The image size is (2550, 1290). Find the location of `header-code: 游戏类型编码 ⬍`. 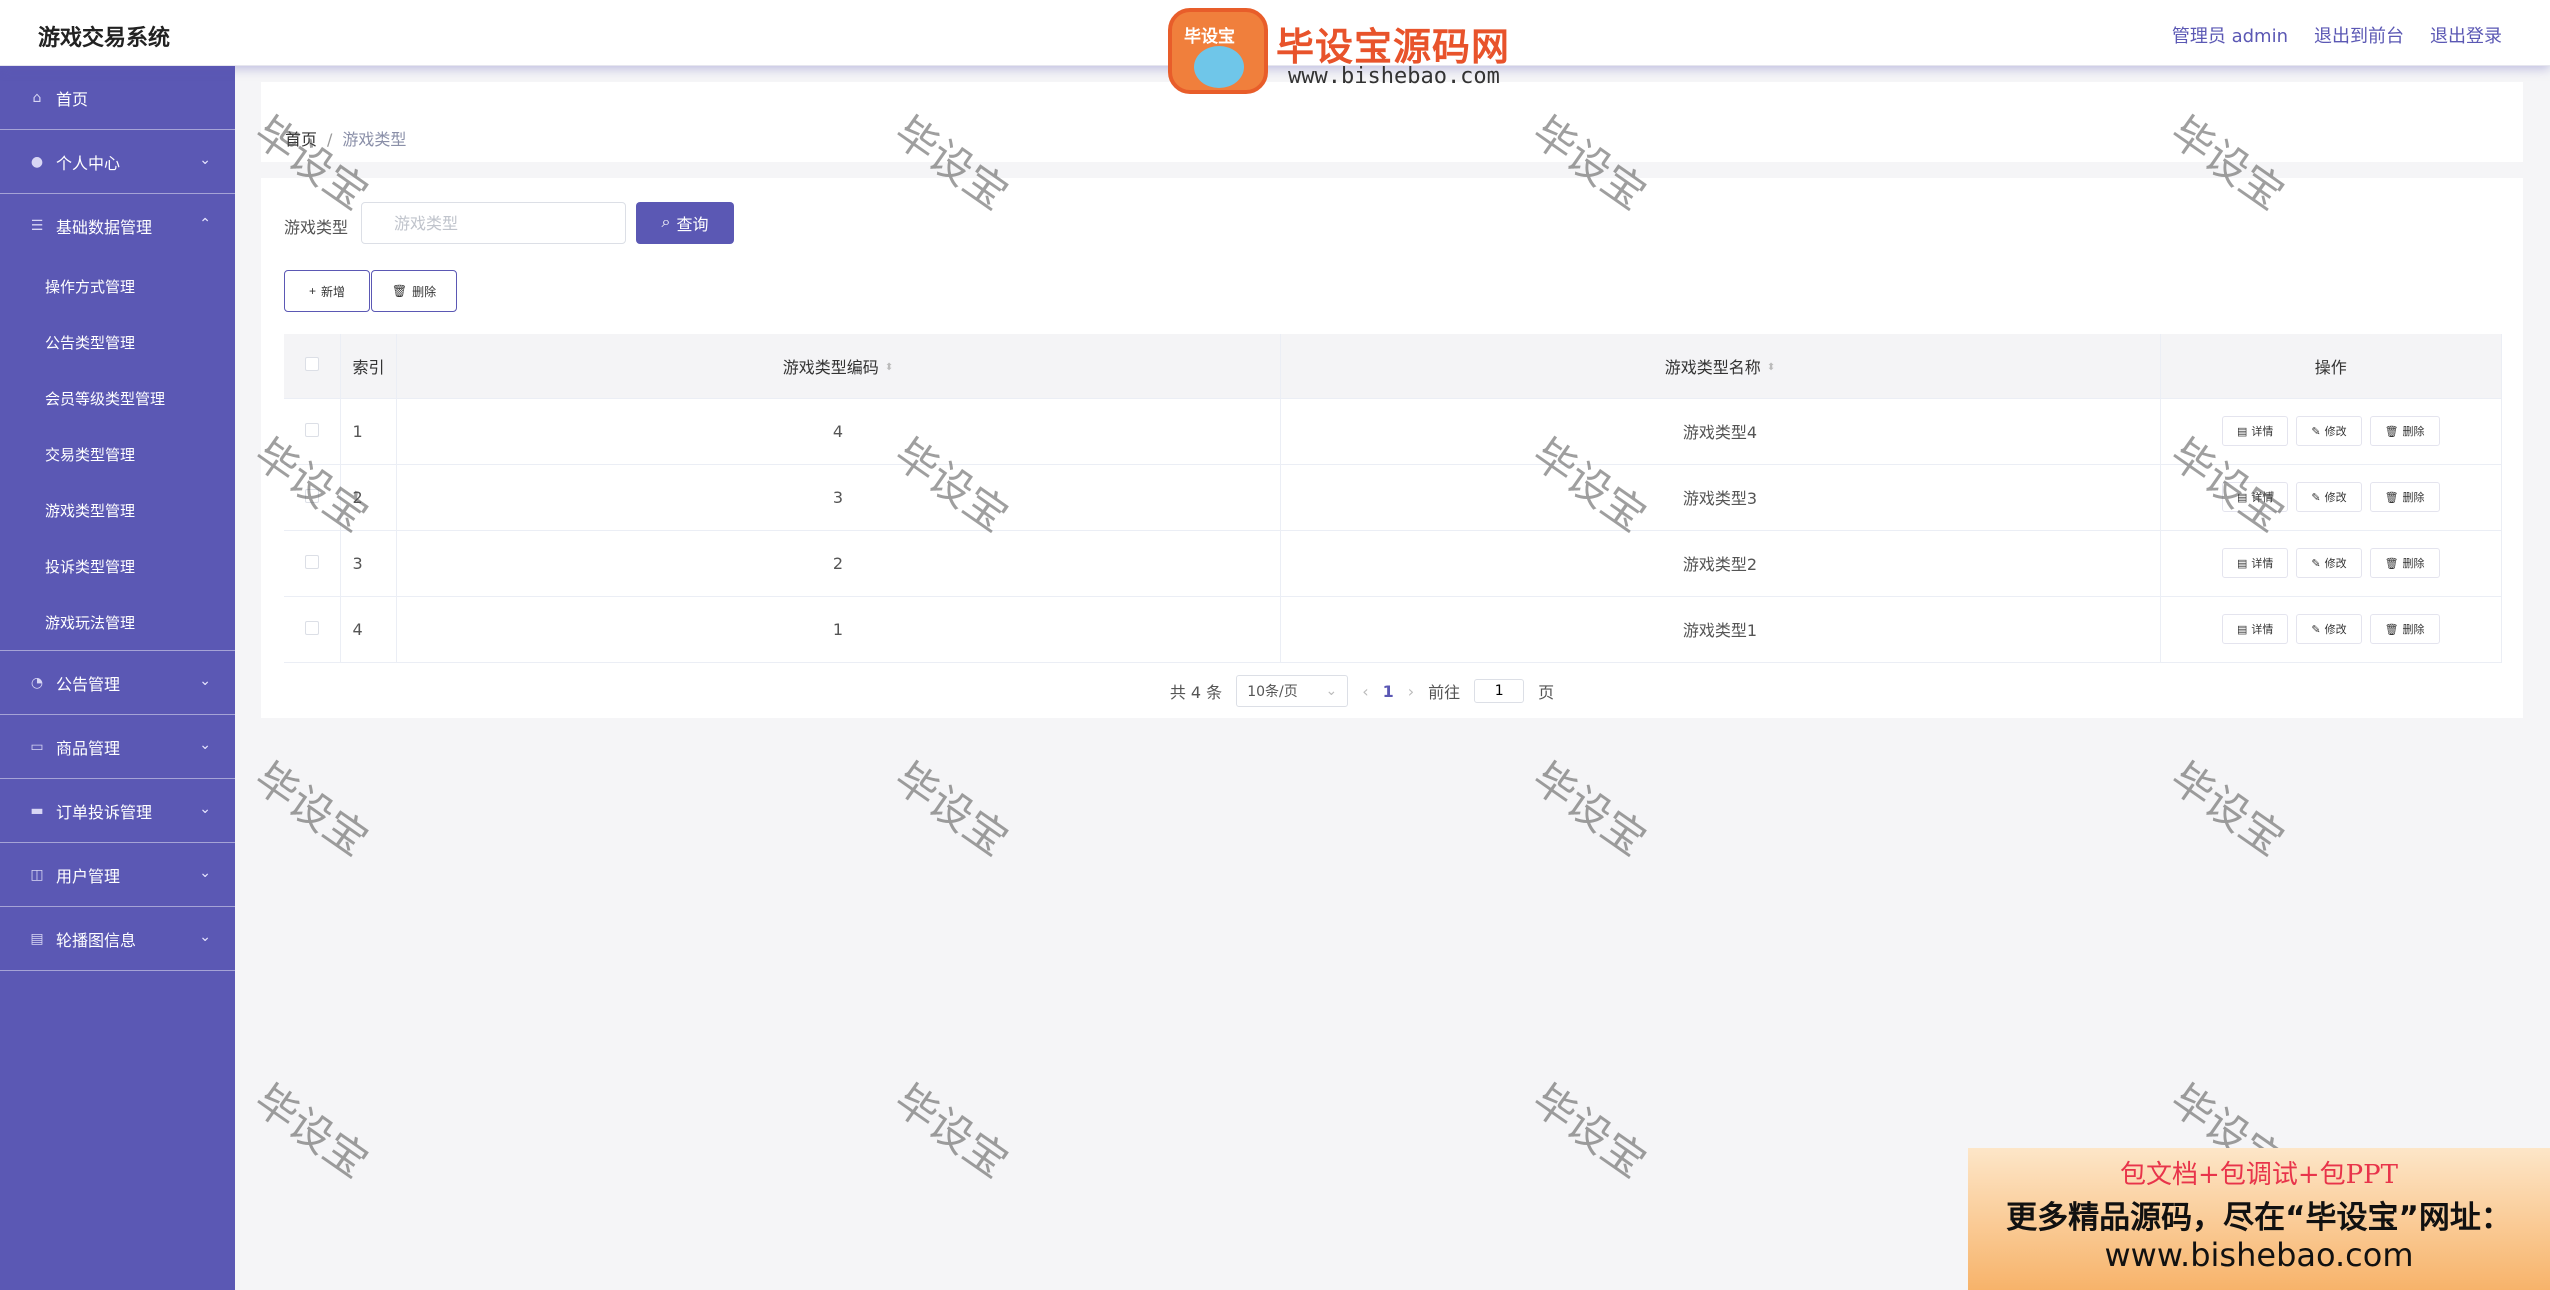

header-code: 游戏类型编码 ⬍ is located at coordinates (838, 366).